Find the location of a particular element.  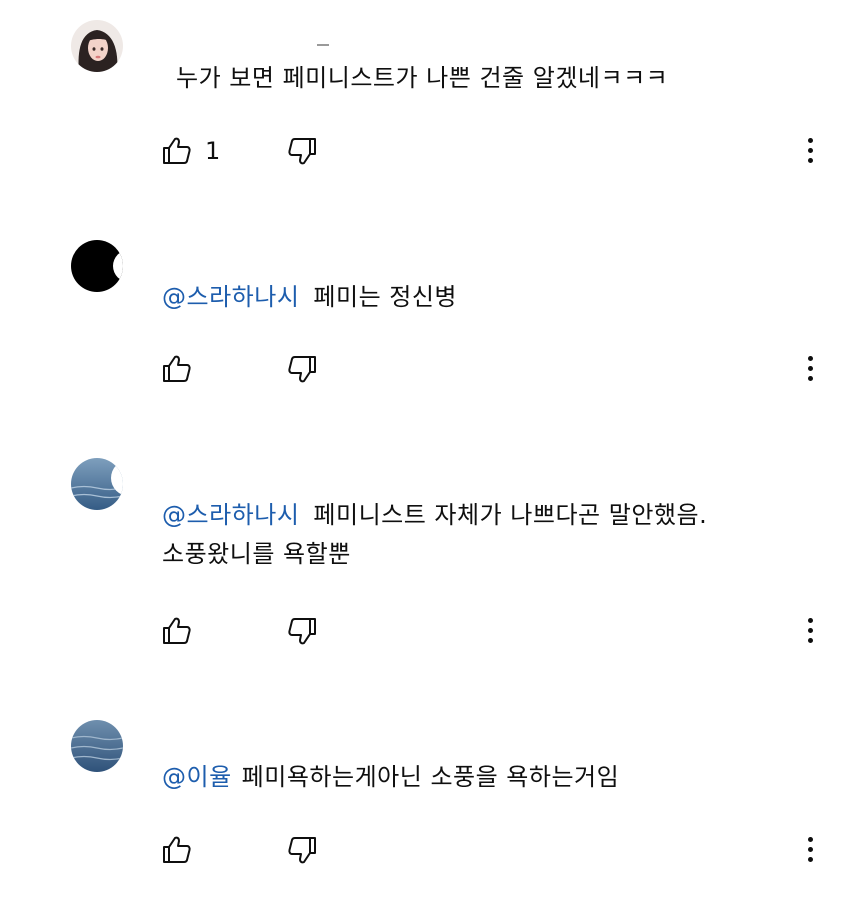

comment-body: 페미욕하는게아닌 소풍을 욕하는거임 is located at coordinates (430, 777).